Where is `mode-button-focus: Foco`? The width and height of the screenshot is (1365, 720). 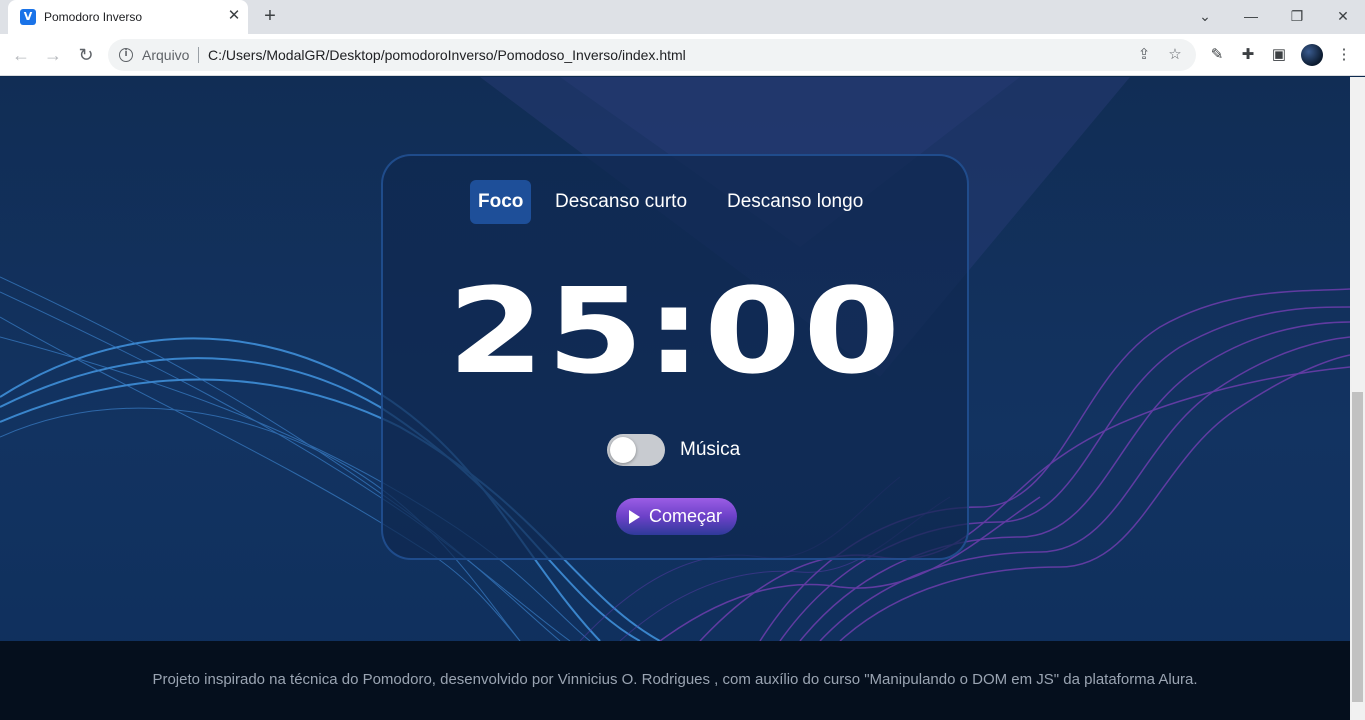 mode-button-focus: Foco is located at coordinates (501, 202).